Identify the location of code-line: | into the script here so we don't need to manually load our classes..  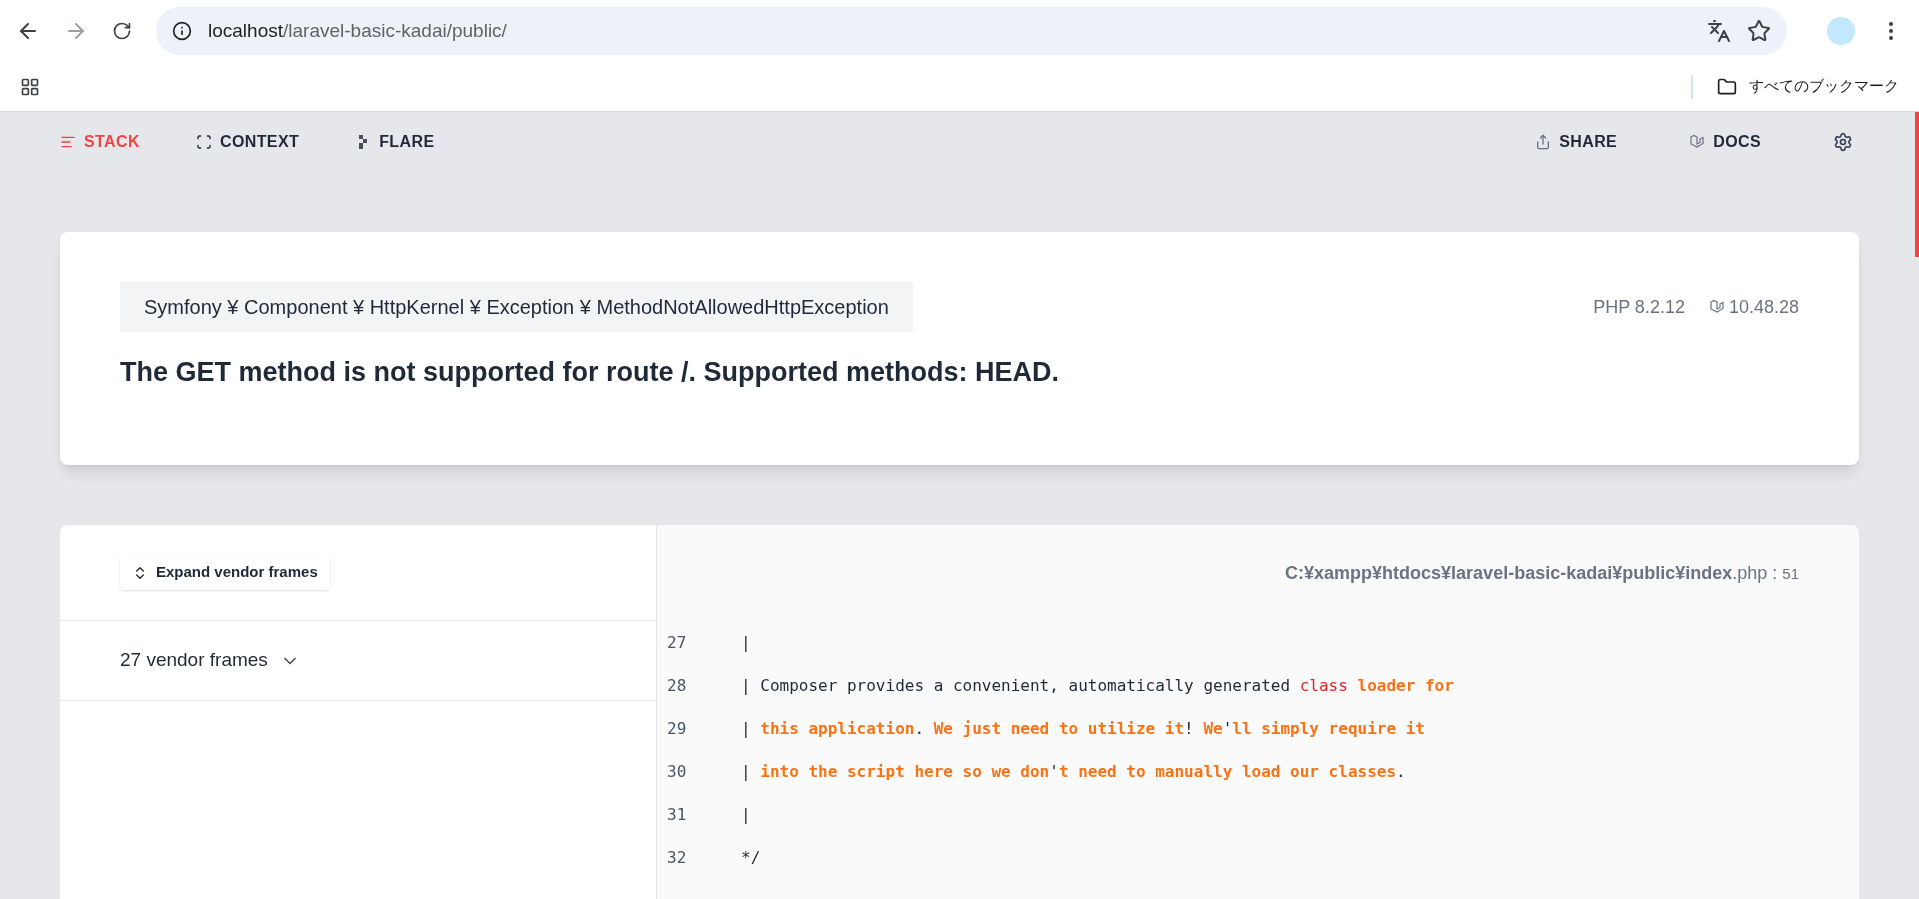
(1073, 771).